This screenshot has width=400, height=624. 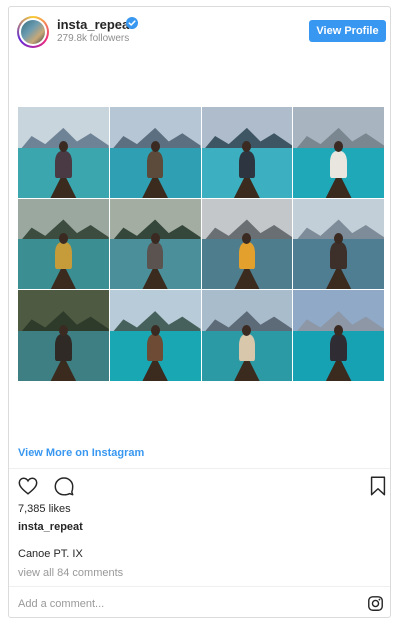 What do you see at coordinates (347, 31) in the screenshot?
I see `view-profile-button: View Profile` at bounding box center [347, 31].